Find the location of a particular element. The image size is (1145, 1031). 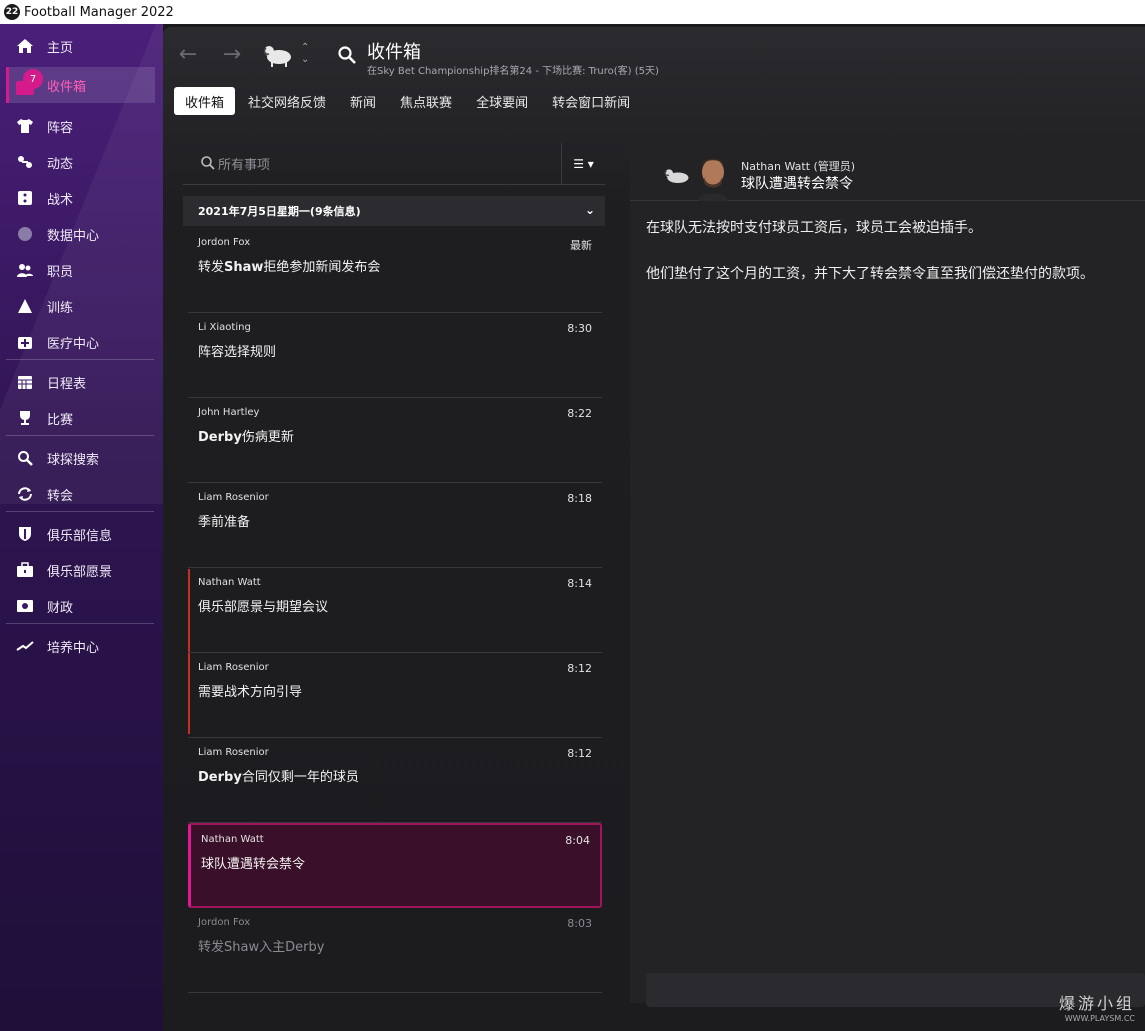

sidebar-item-medical: 医疗中心 is located at coordinates (80, 342).